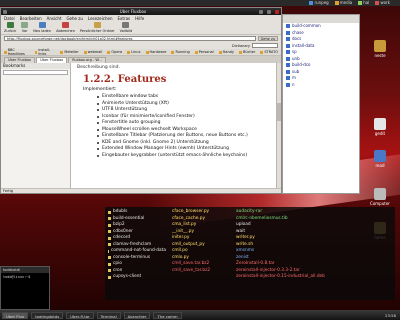 This screenshot has width=400, height=320. I want to click on menu-gehe-zu: Gehe zu, so click(74, 18).